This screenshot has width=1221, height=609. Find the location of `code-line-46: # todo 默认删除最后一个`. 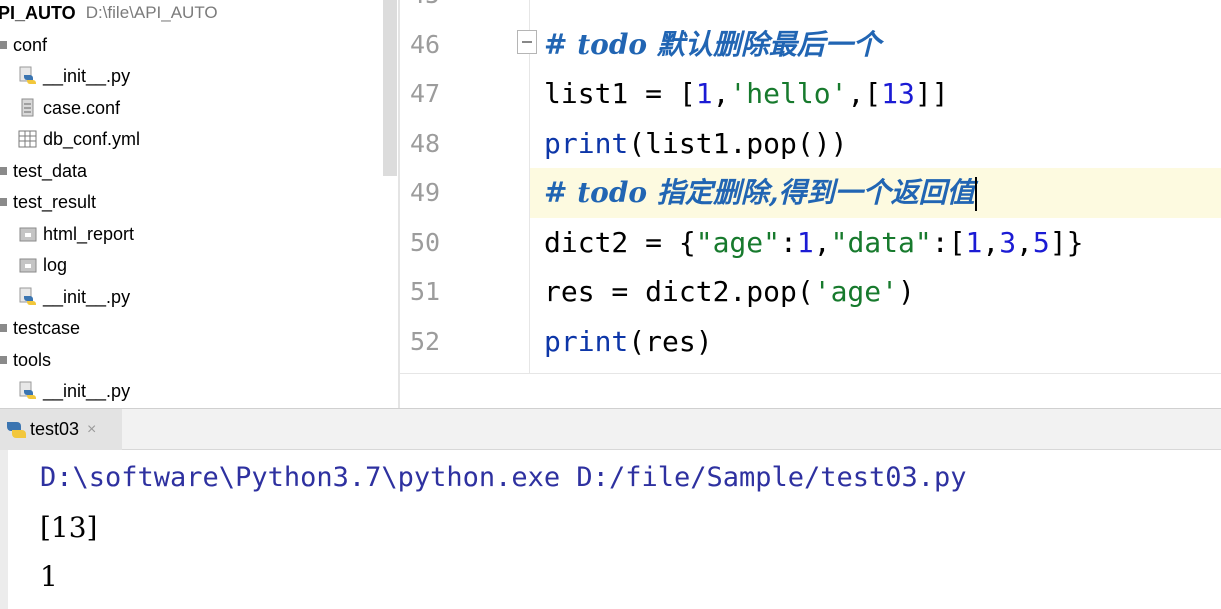

code-line-46: # todo 默认删除最后一个 is located at coordinates (712, 45).